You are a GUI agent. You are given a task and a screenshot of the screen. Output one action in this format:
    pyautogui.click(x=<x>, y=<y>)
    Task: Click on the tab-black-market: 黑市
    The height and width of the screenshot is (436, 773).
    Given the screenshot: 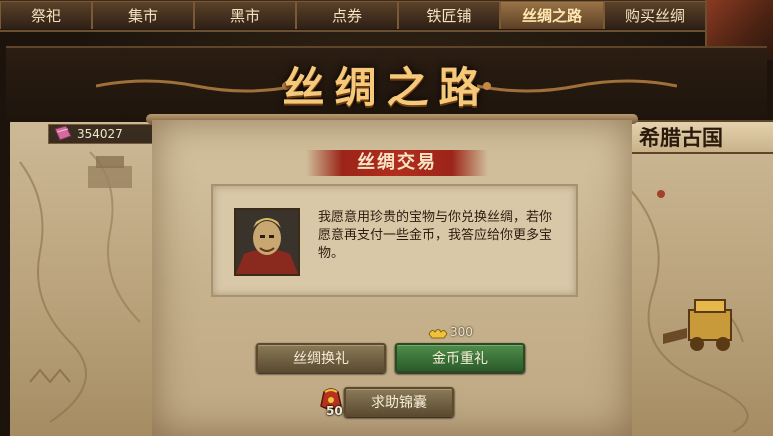 What is the action you would take?
    pyautogui.click(x=245, y=15)
    